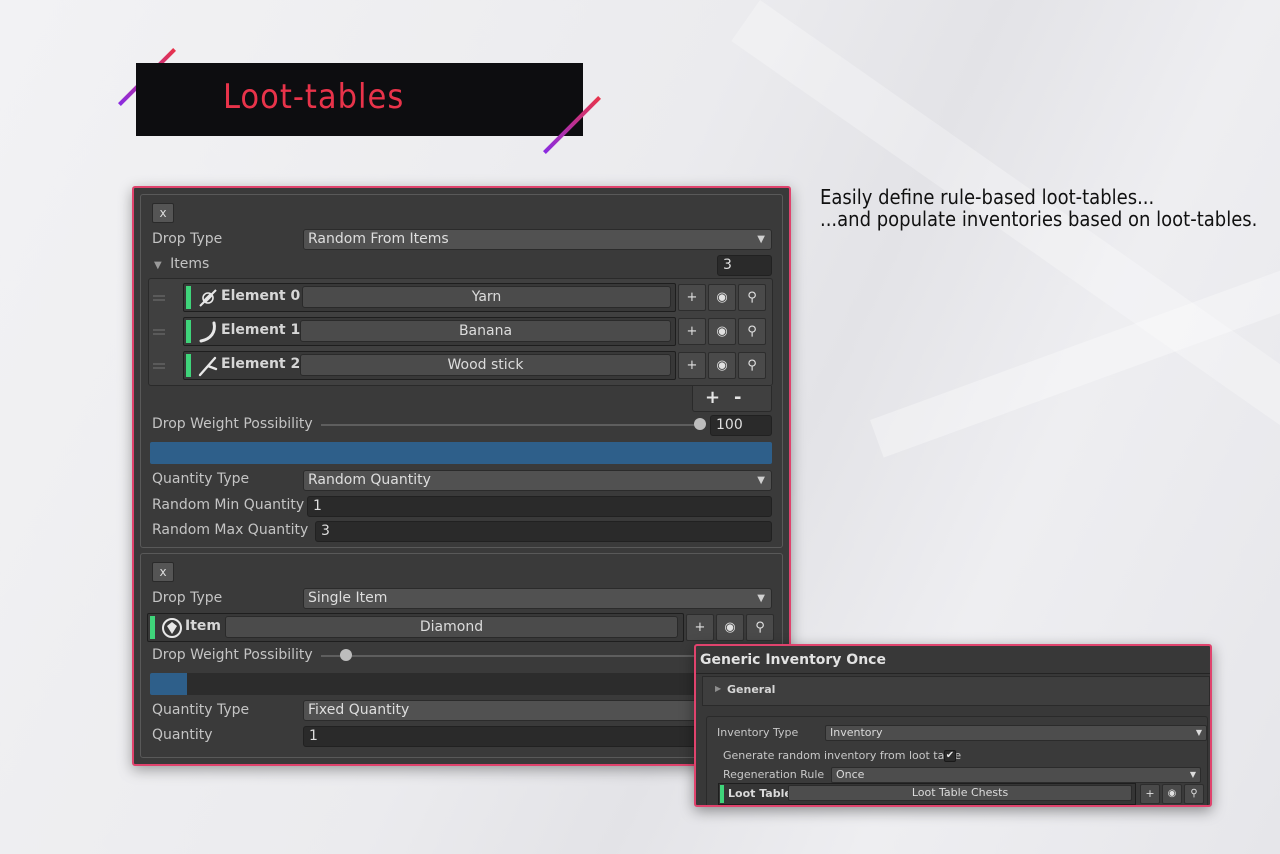 This screenshot has width=1280, height=854. Describe the element at coordinates (228, 505) in the screenshot. I see `random-min-label: Random Min Quantity` at that location.